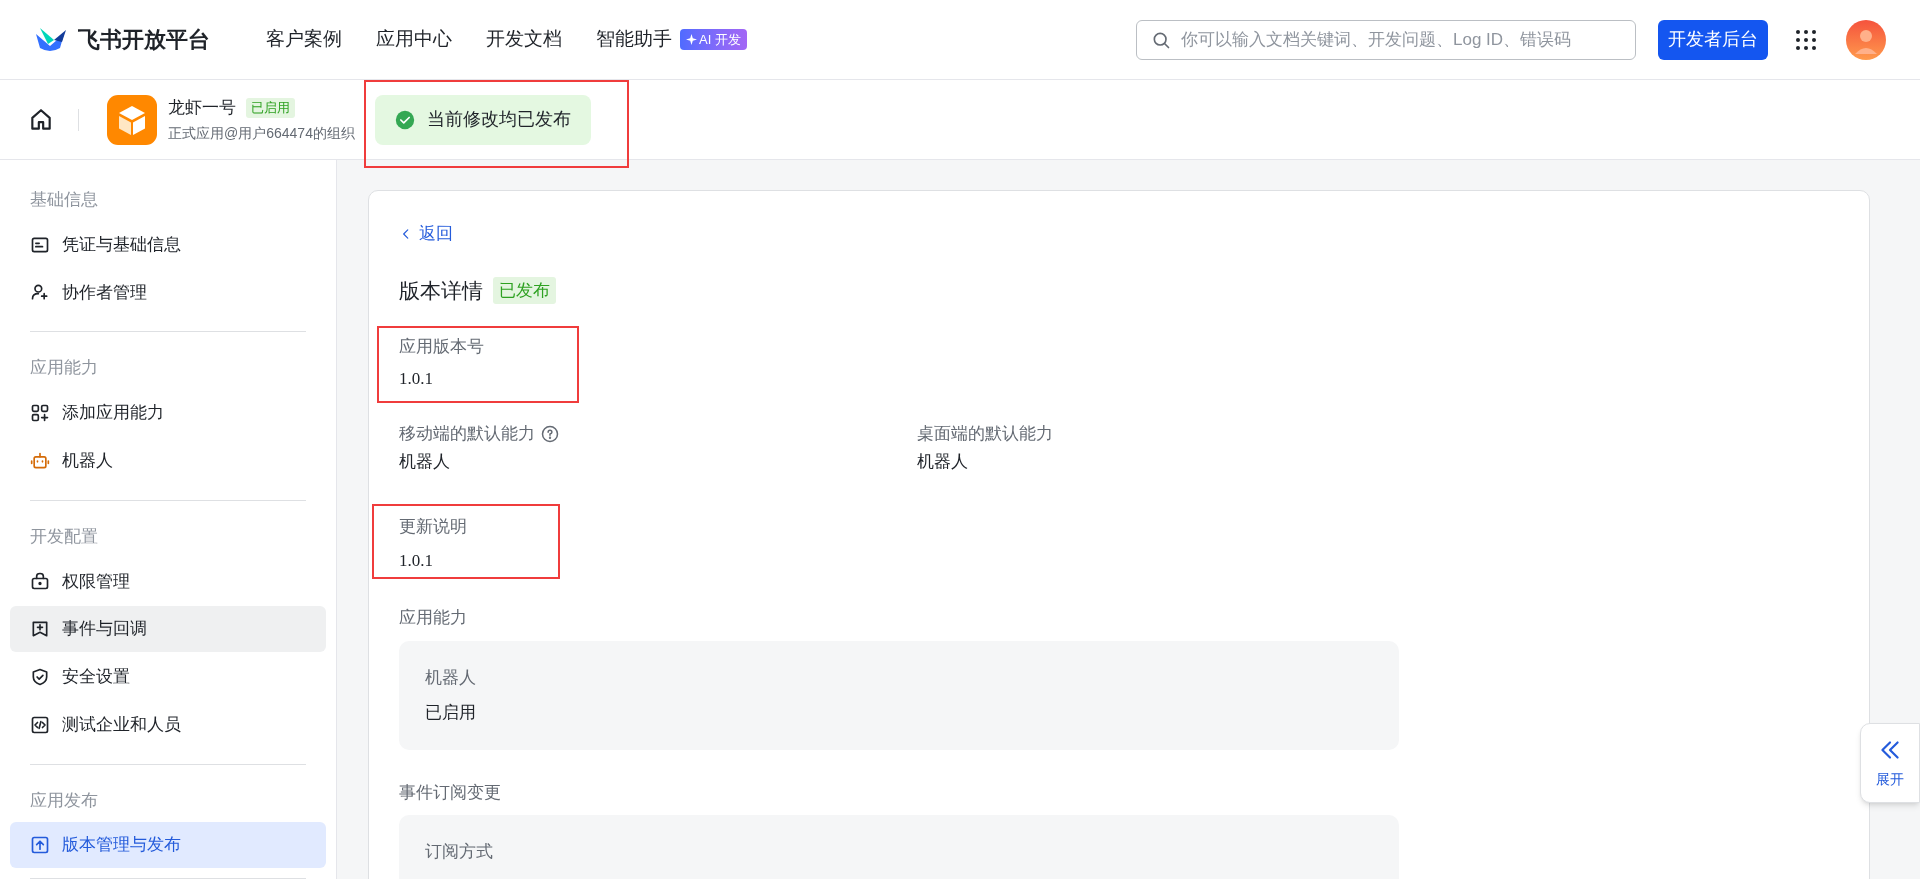 The width and height of the screenshot is (1920, 879). What do you see at coordinates (51, 39) in the screenshot?
I see `logo-icon` at bounding box center [51, 39].